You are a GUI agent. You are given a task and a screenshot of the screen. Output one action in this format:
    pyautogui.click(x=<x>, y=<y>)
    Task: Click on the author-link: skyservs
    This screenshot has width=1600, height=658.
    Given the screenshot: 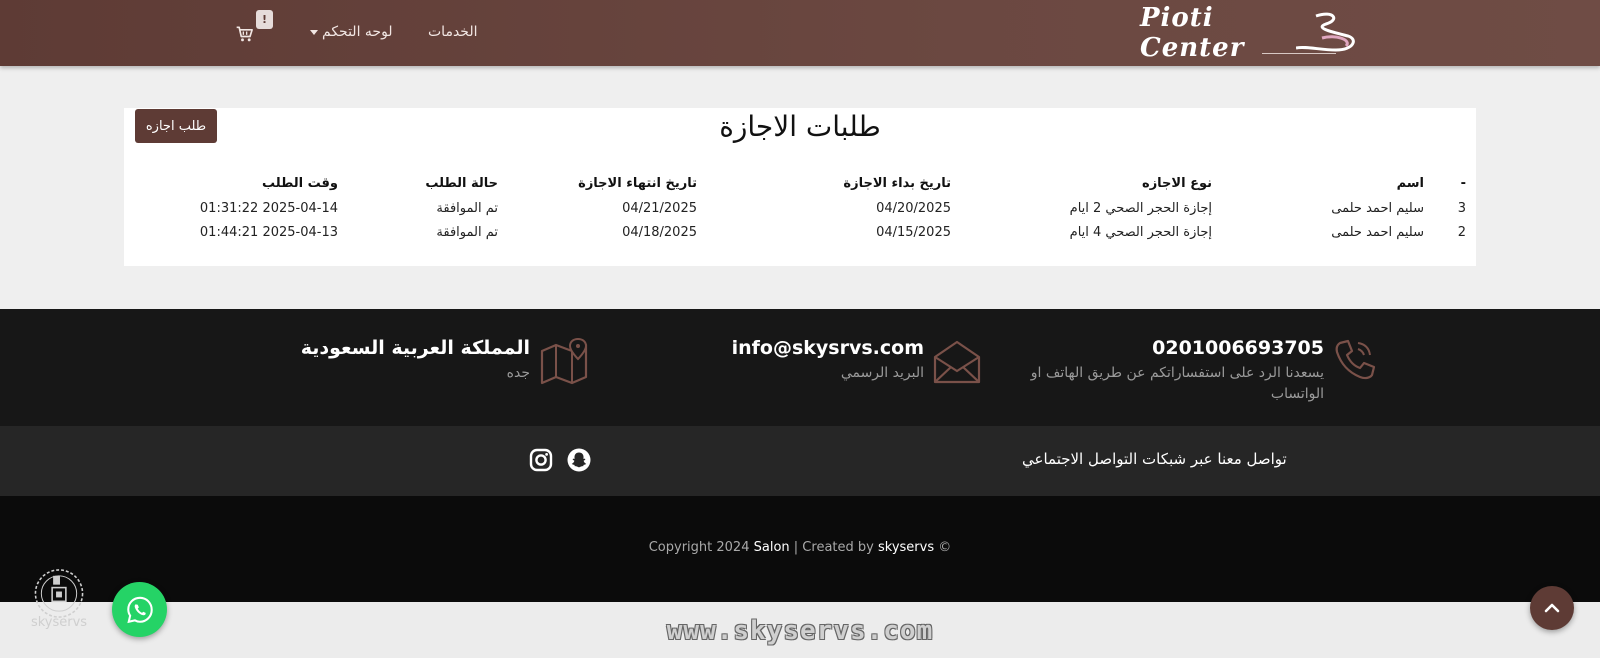 What is the action you would take?
    pyautogui.click(x=906, y=547)
    